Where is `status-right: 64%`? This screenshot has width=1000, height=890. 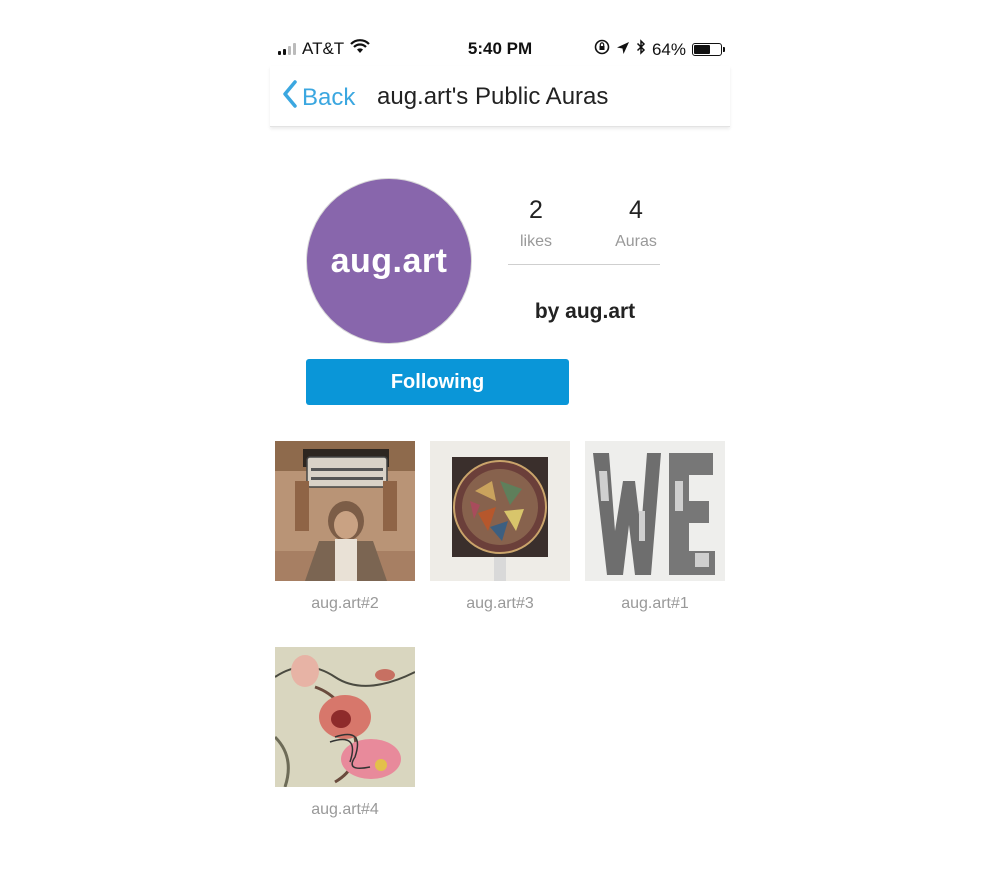 status-right: 64% is located at coordinates (659, 49).